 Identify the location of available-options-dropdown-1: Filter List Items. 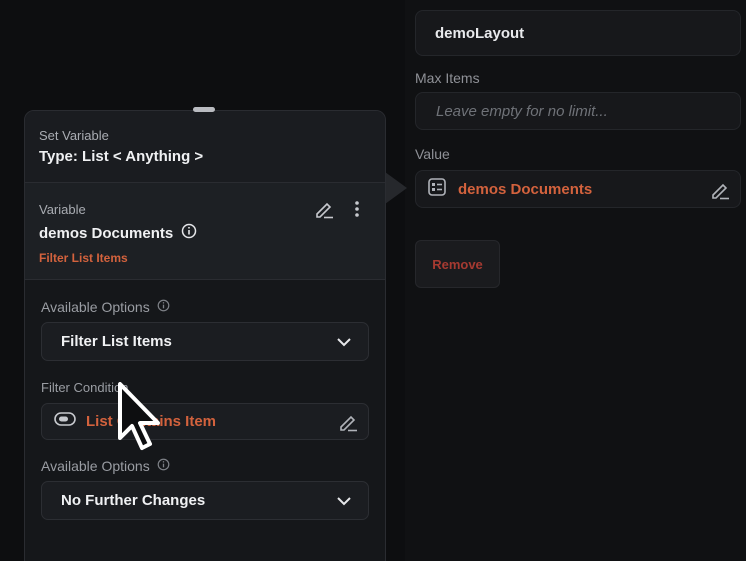
(205, 341).